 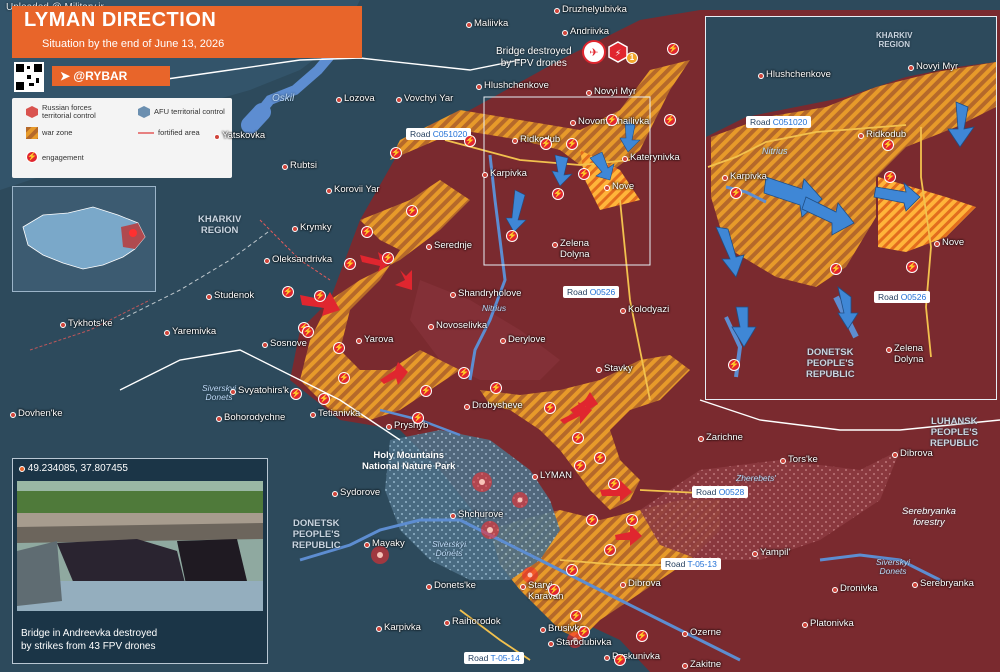 I want to click on photo-coordinates: 49.234085, 37.807455, so click(x=73, y=468).